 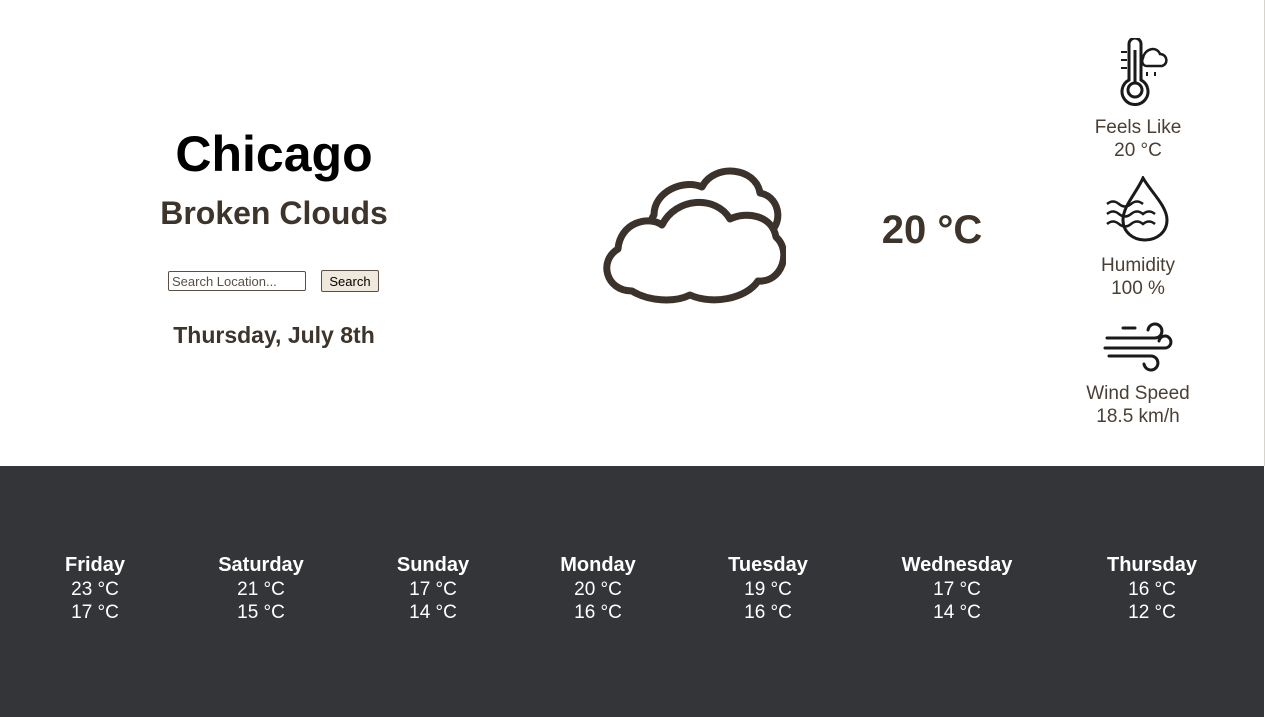 I want to click on forecast-day: Thursday 16 °C 12 °C, so click(x=1152, y=588).